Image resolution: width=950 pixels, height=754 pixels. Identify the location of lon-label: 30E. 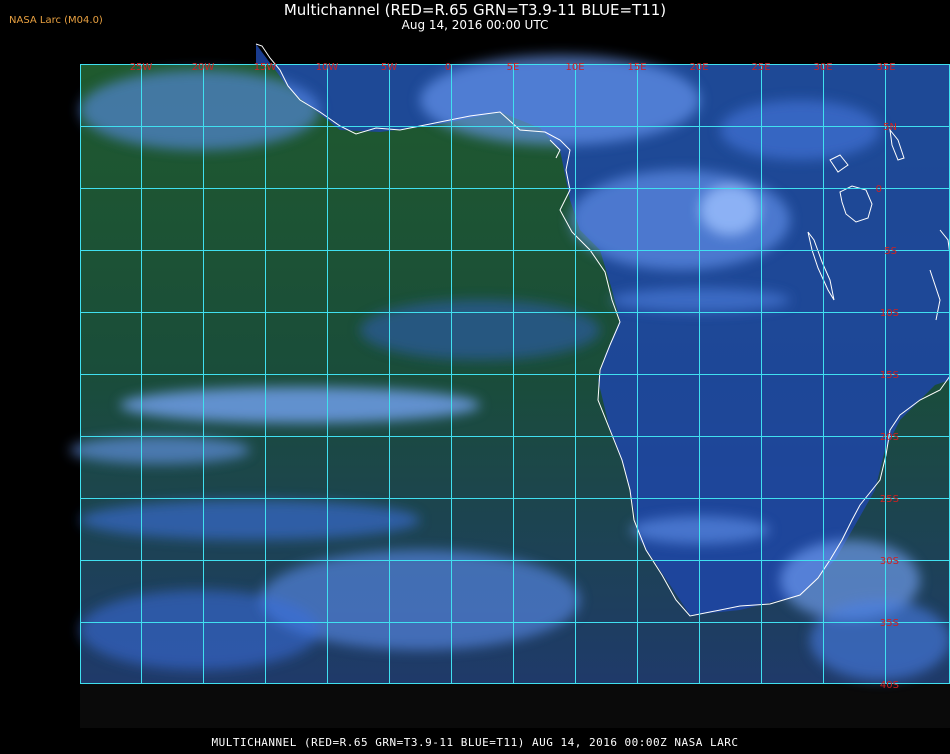
(822, 67).